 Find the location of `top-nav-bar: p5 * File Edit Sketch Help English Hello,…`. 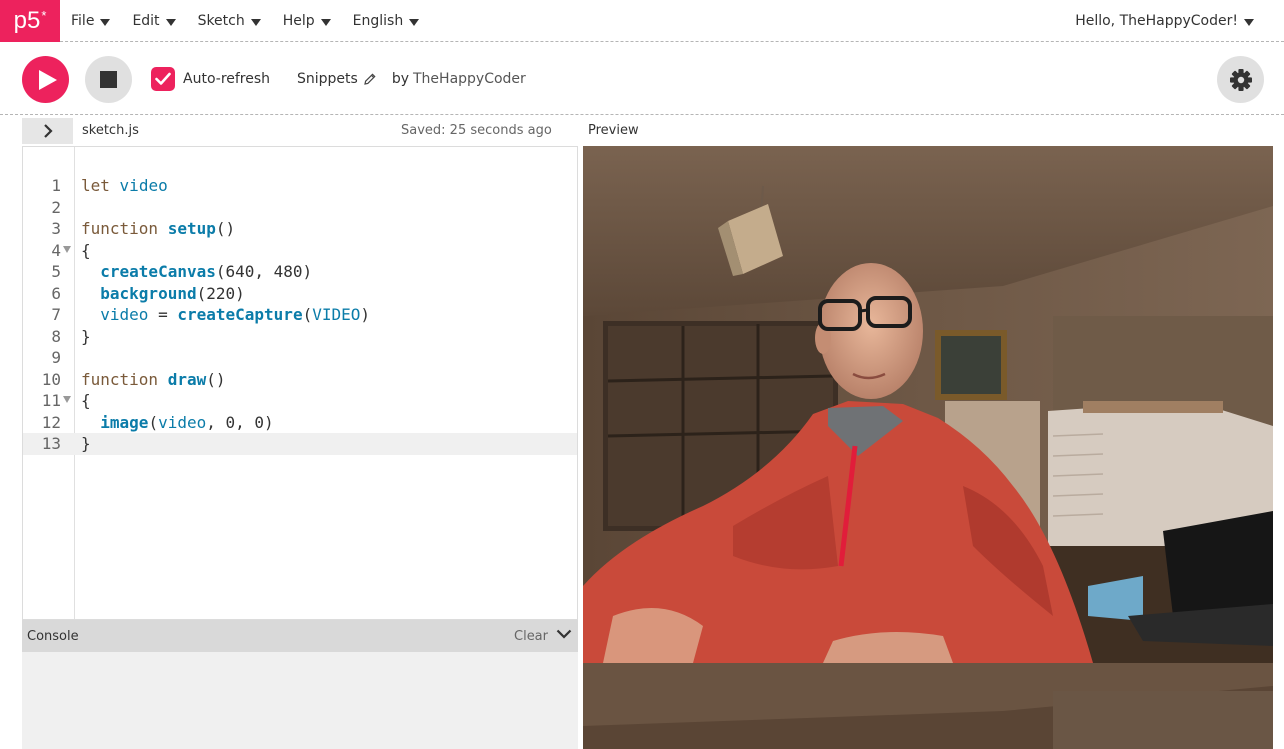

top-nav-bar: p5 * File Edit Sketch Help English Hello,… is located at coordinates (642, 21).